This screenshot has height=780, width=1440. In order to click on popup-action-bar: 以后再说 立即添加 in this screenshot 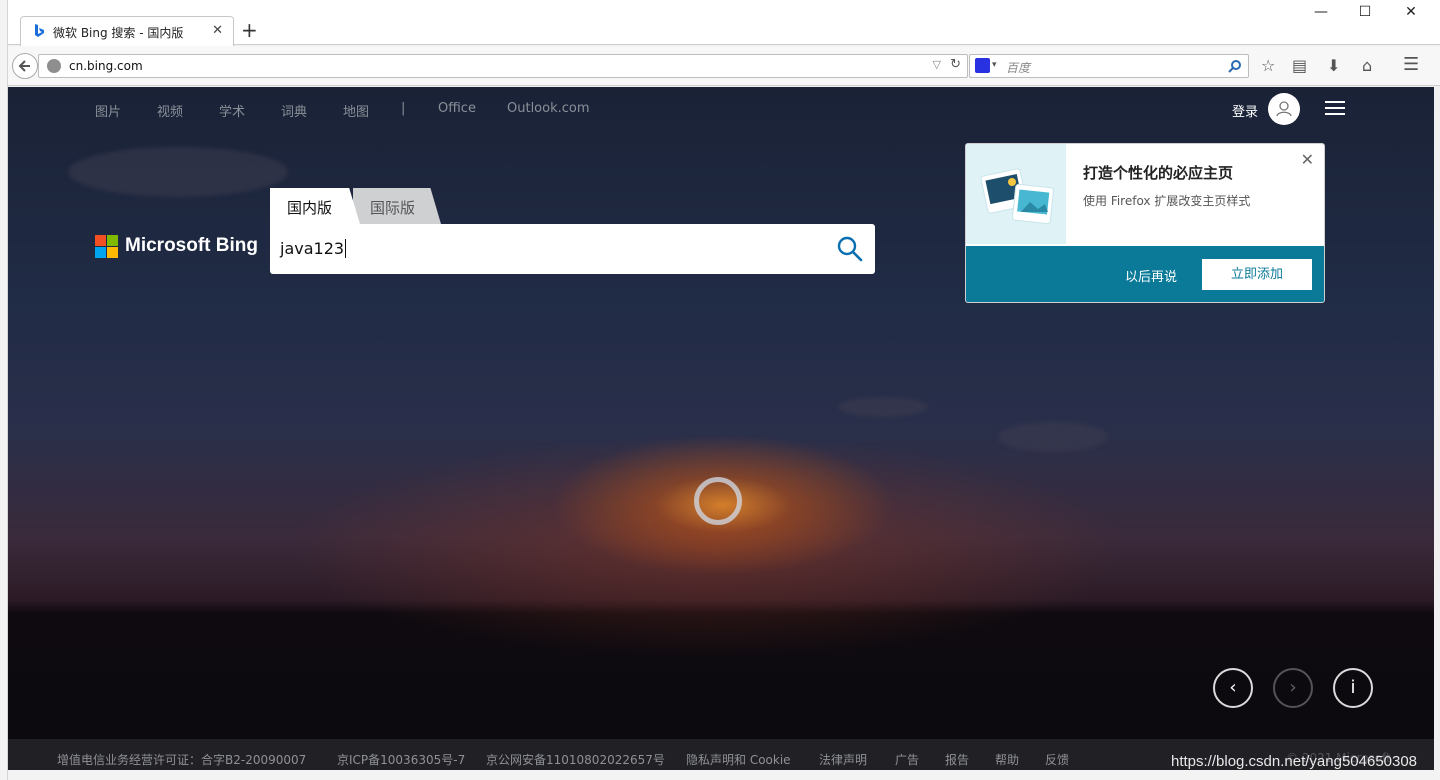, I will do `click(1145, 274)`.